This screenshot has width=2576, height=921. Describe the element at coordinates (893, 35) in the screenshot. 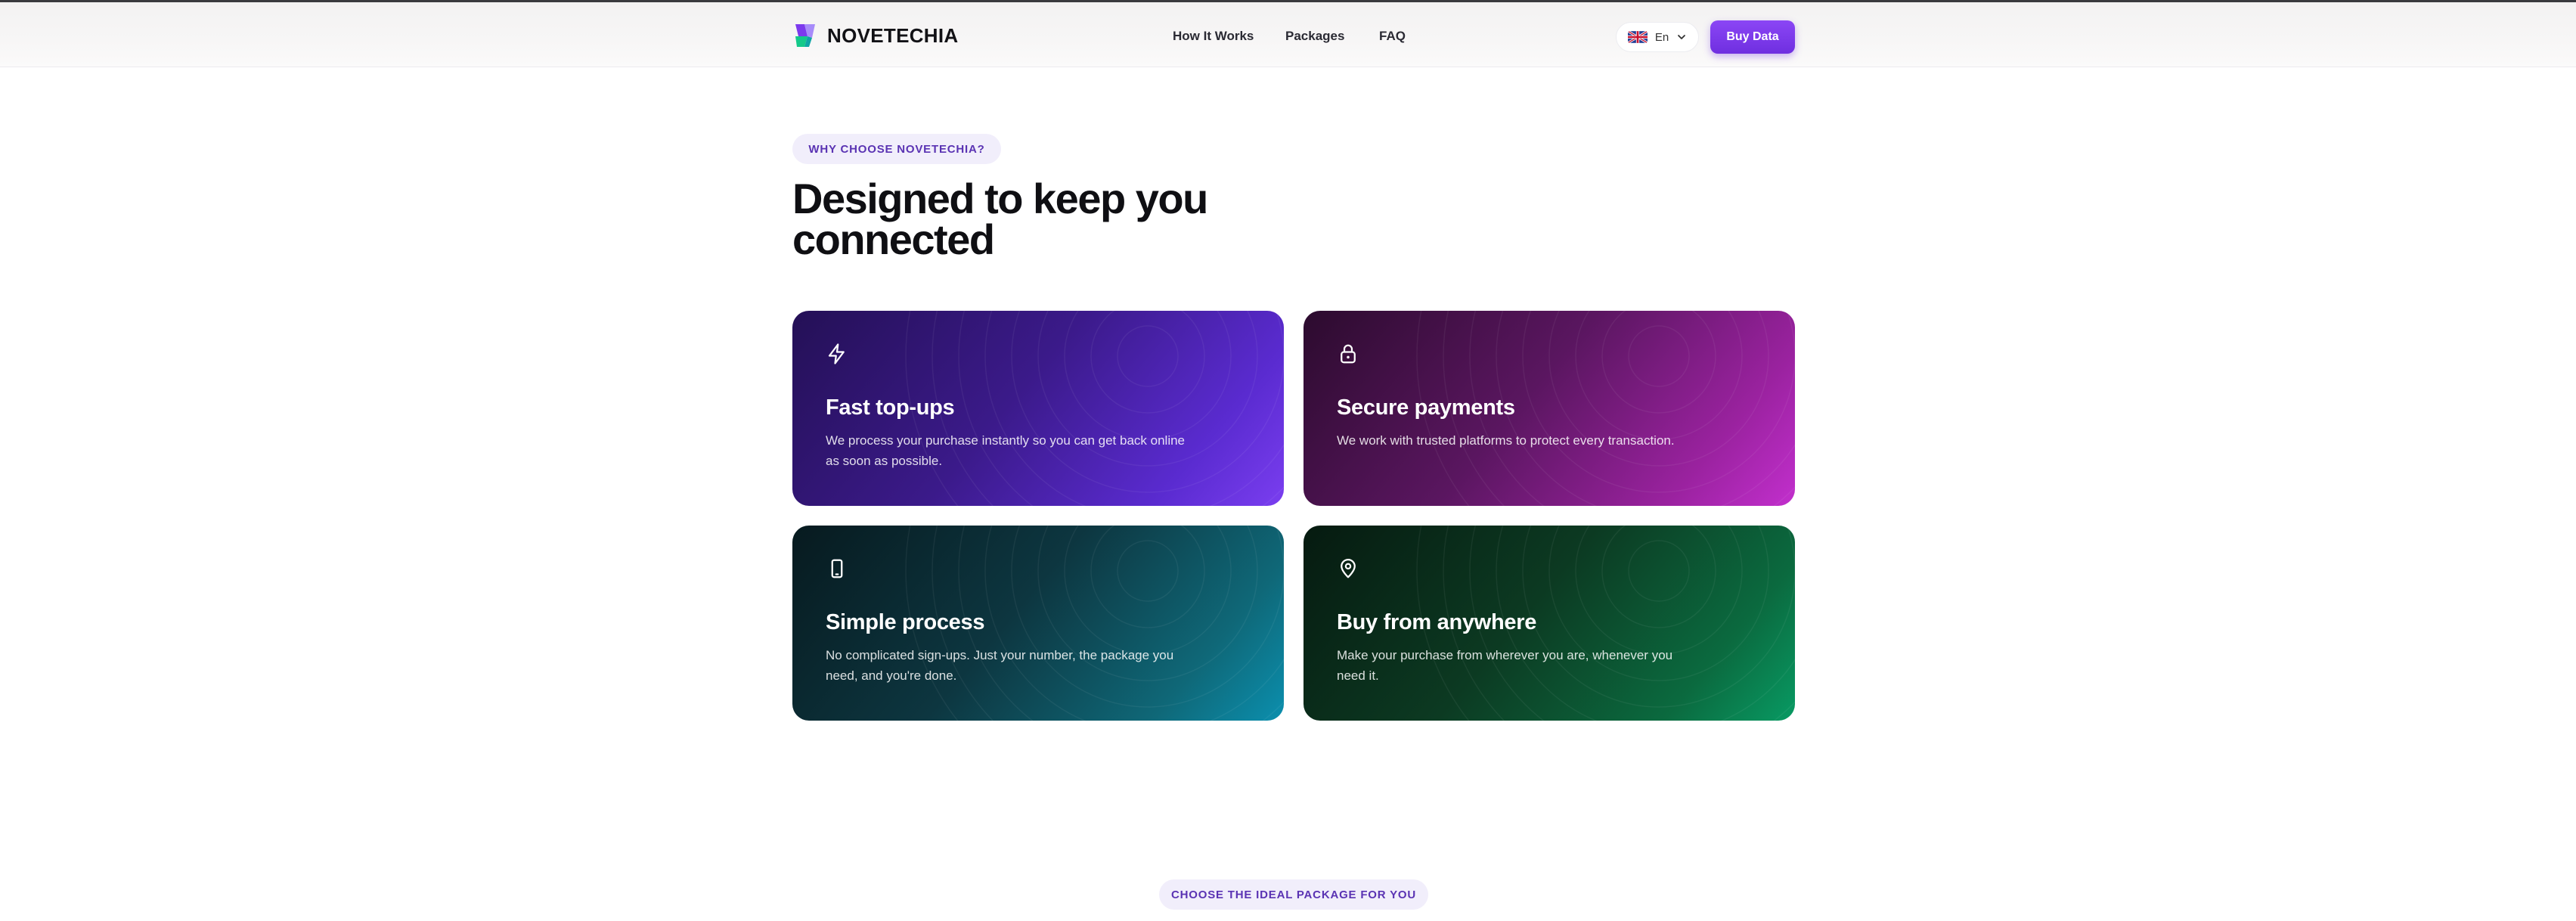

I see `brand-name: NOVETECHIA` at that location.